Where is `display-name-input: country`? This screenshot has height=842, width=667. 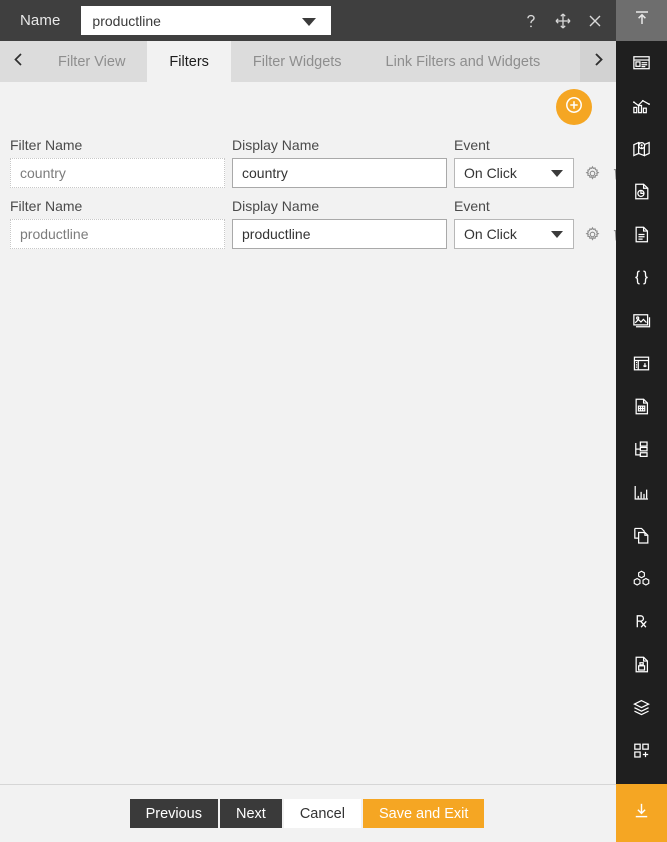
display-name-input: country is located at coordinates (339, 173).